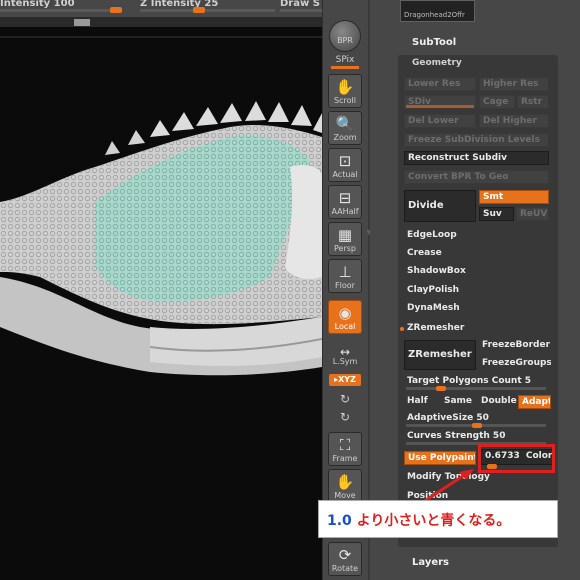 This screenshot has height=580, width=580. I want to click on move-hand-icon: ✋, so click(345, 482).